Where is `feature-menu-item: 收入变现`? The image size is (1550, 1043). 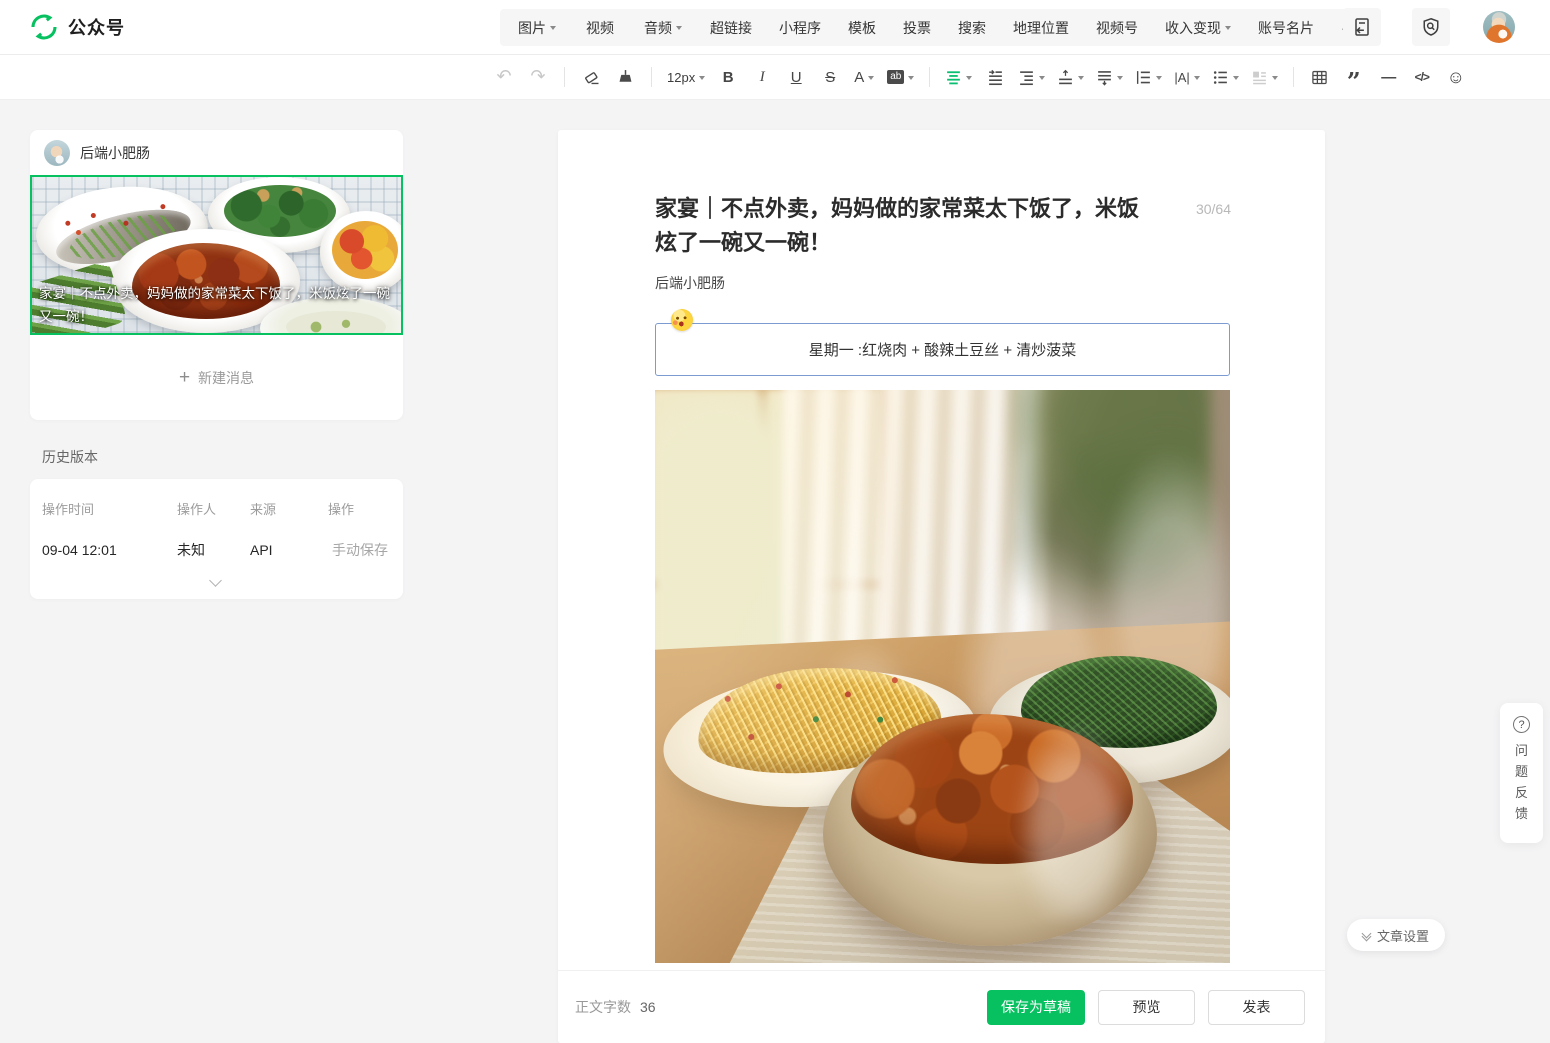 feature-menu-item: 收入变现 is located at coordinates (1198, 28).